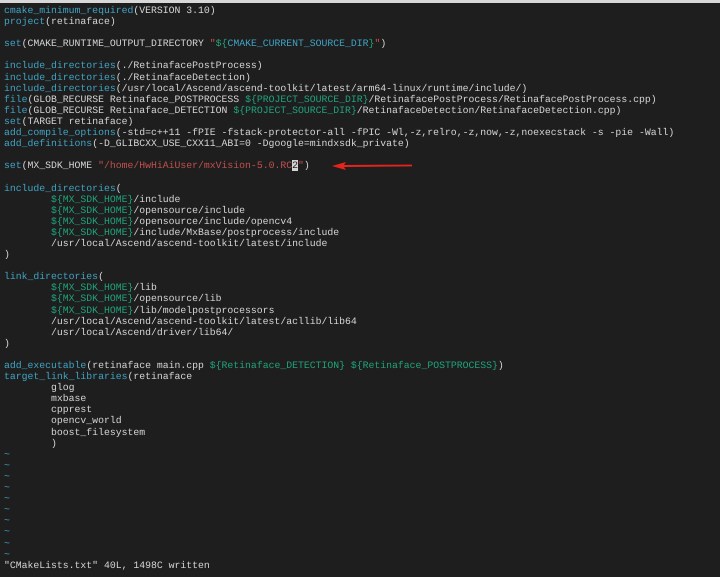 Image resolution: width=720 pixels, height=577 pixels. Describe the element at coordinates (107, 565) in the screenshot. I see `status-message: "CMakeLists.txt" 40L, 1498C written` at that location.